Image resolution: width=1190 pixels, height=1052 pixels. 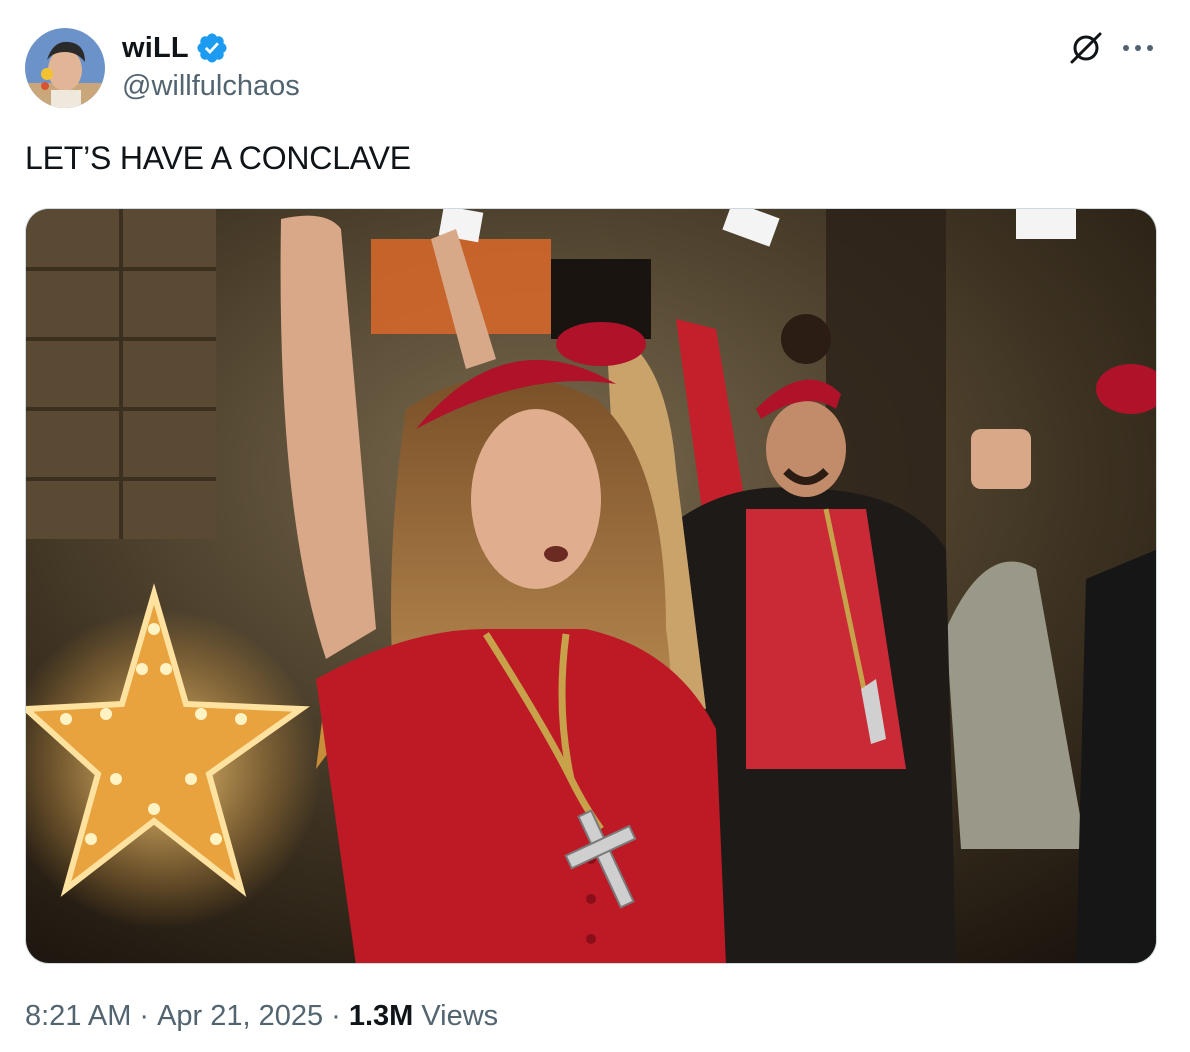 I want to click on grok-button, so click(x=1086, y=48).